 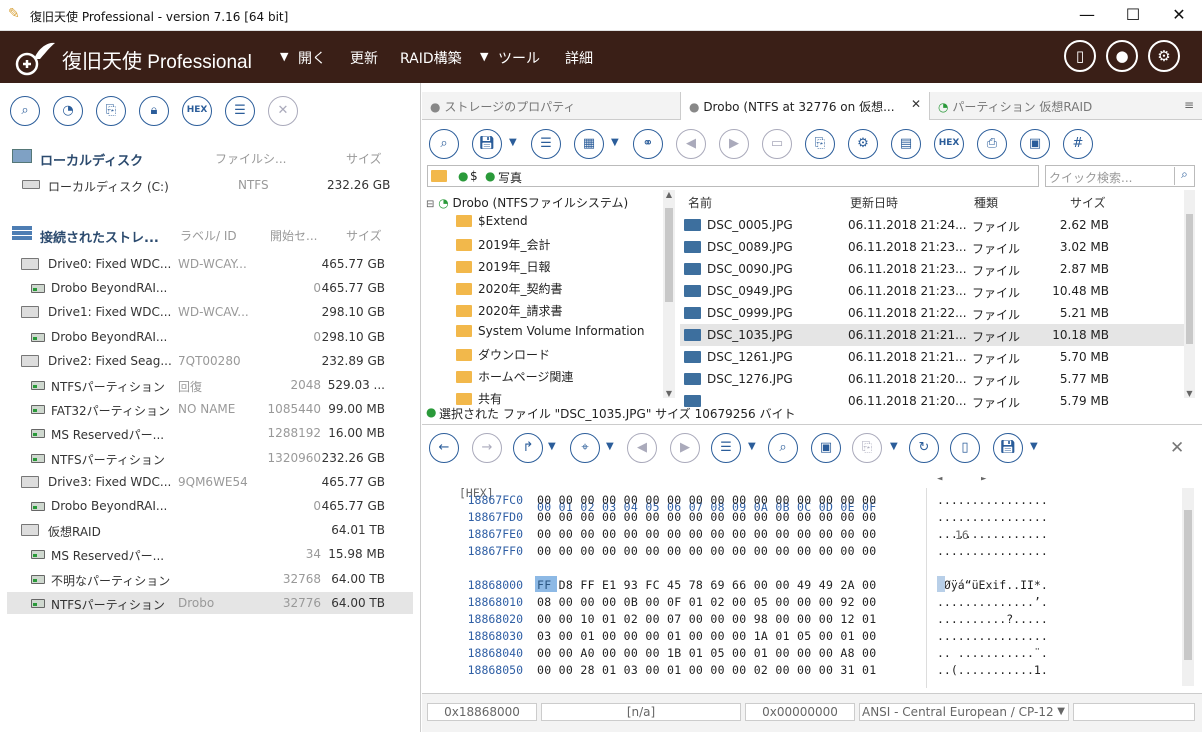 What do you see at coordinates (733, 176) in the screenshot?
I see `path-bar: ● $ ● 写真` at bounding box center [733, 176].